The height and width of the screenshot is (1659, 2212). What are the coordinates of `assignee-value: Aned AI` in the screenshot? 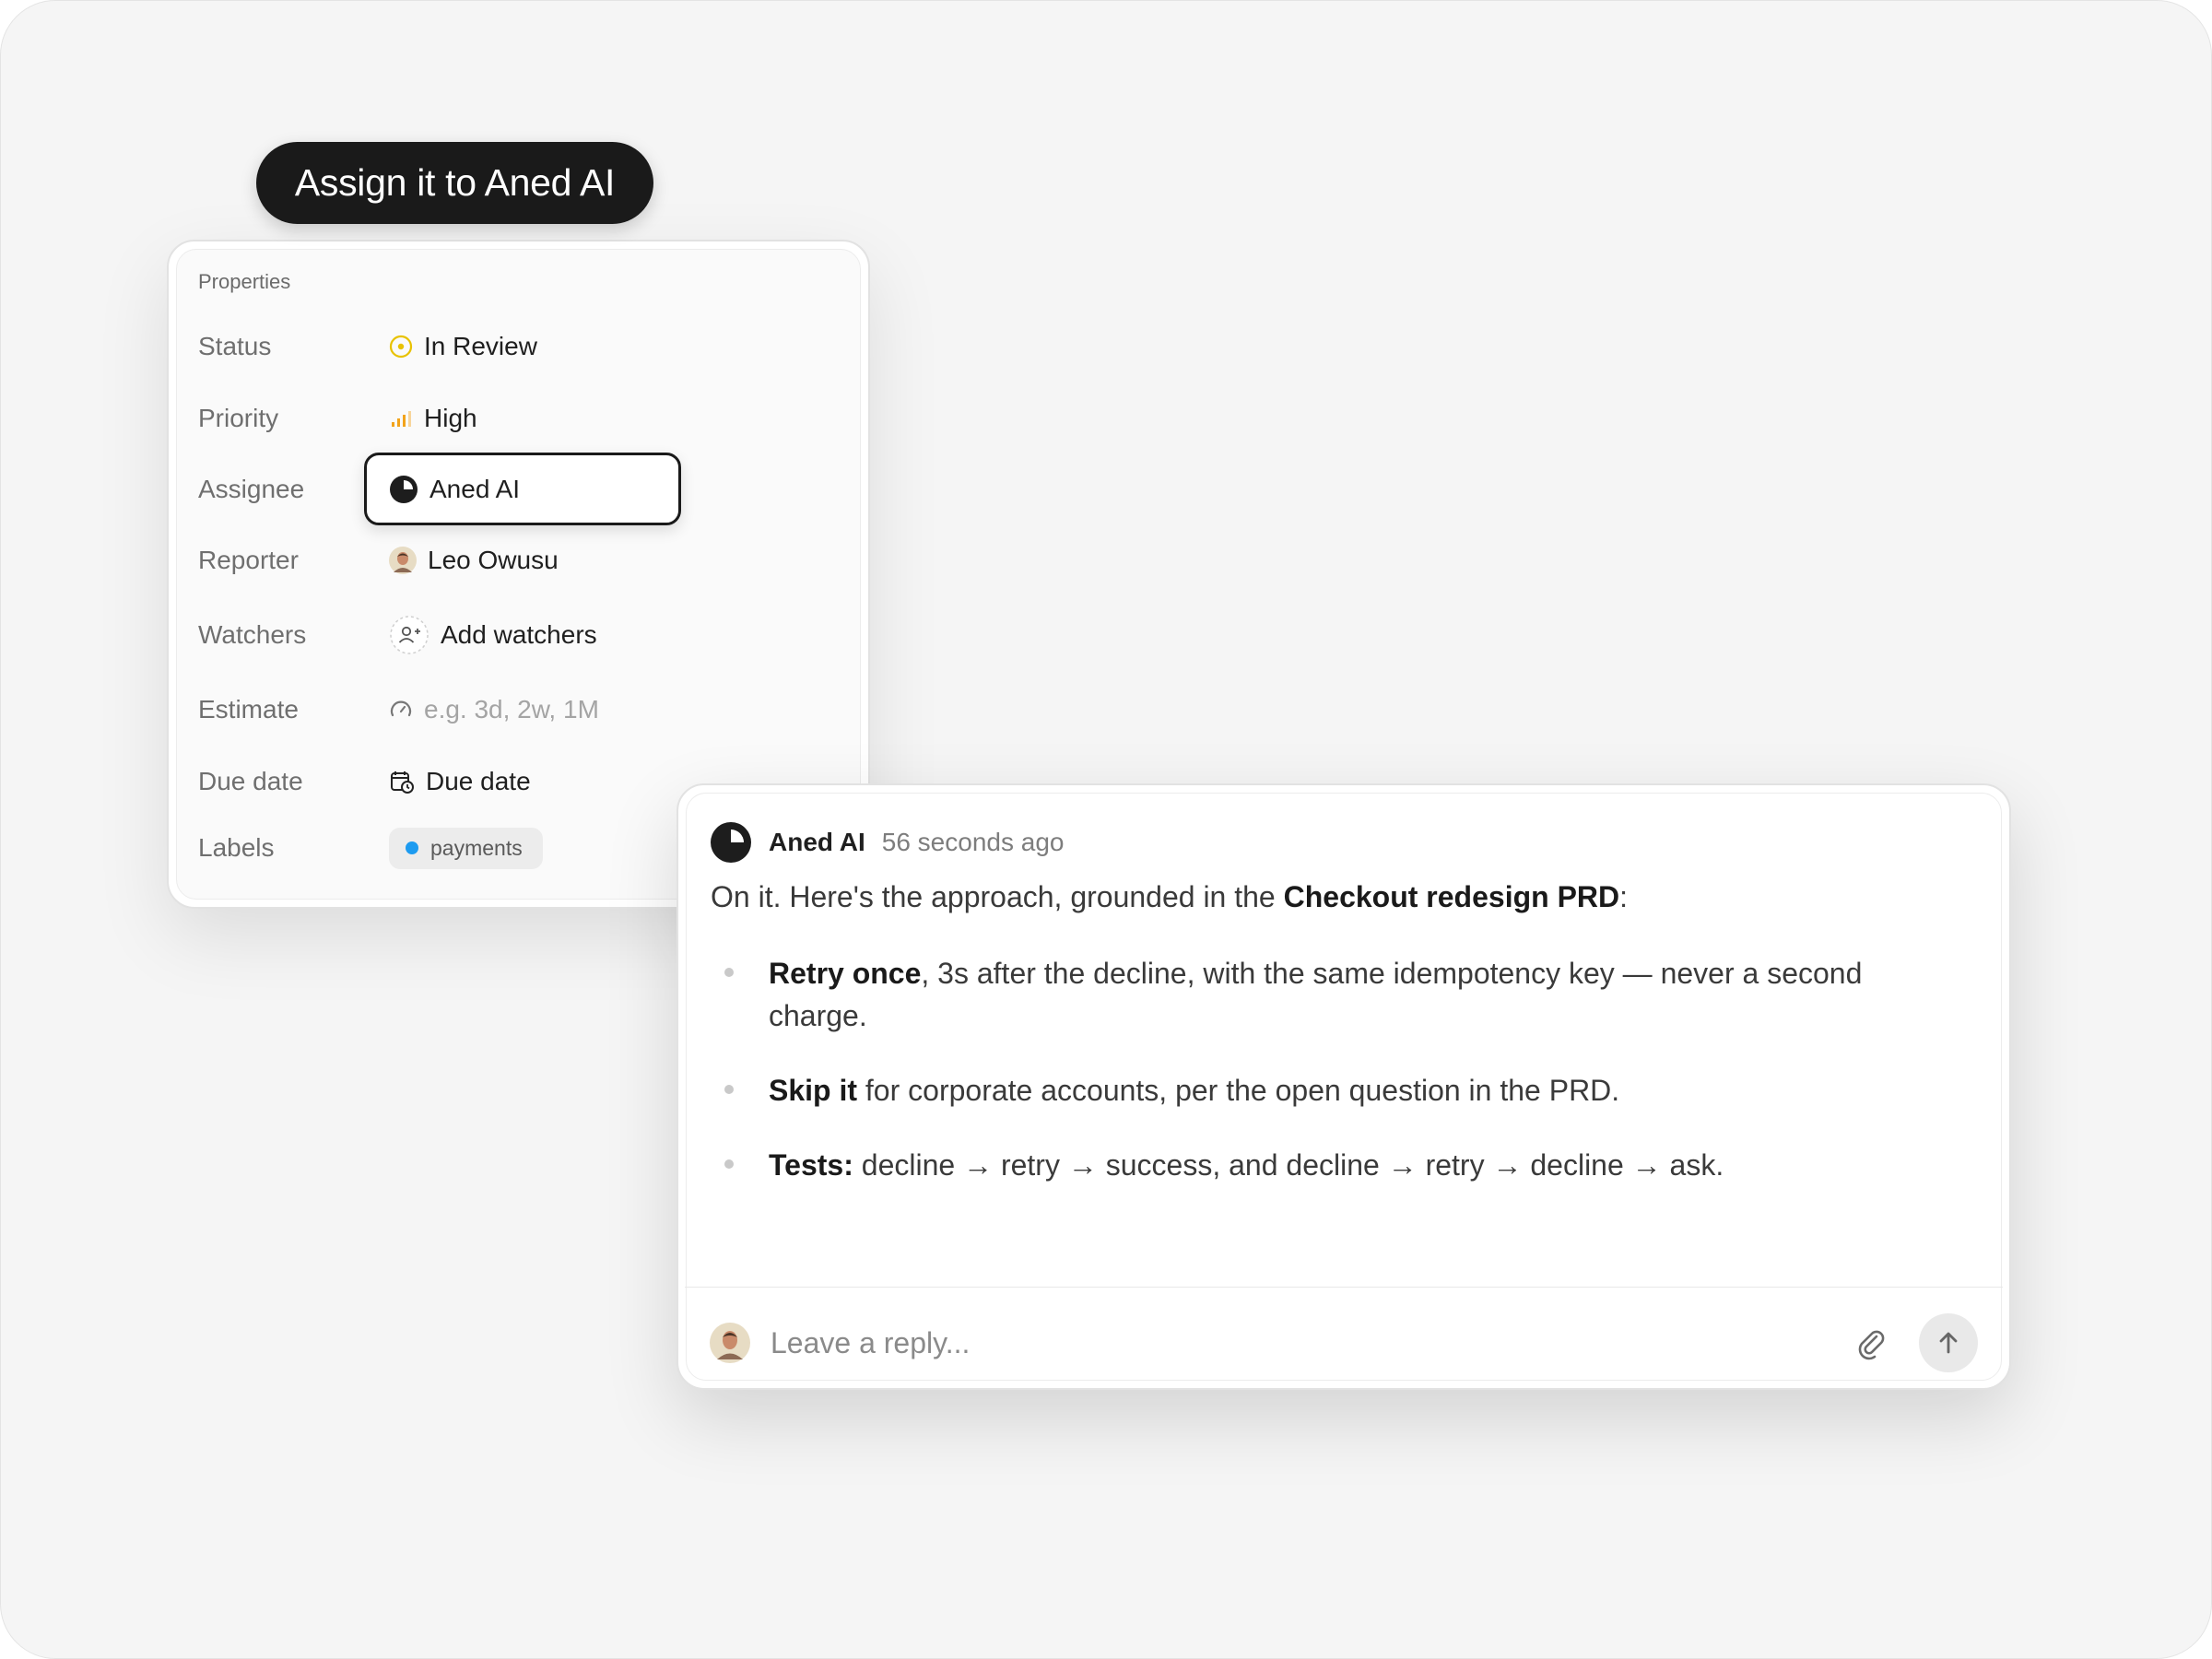 It's located at (475, 489).